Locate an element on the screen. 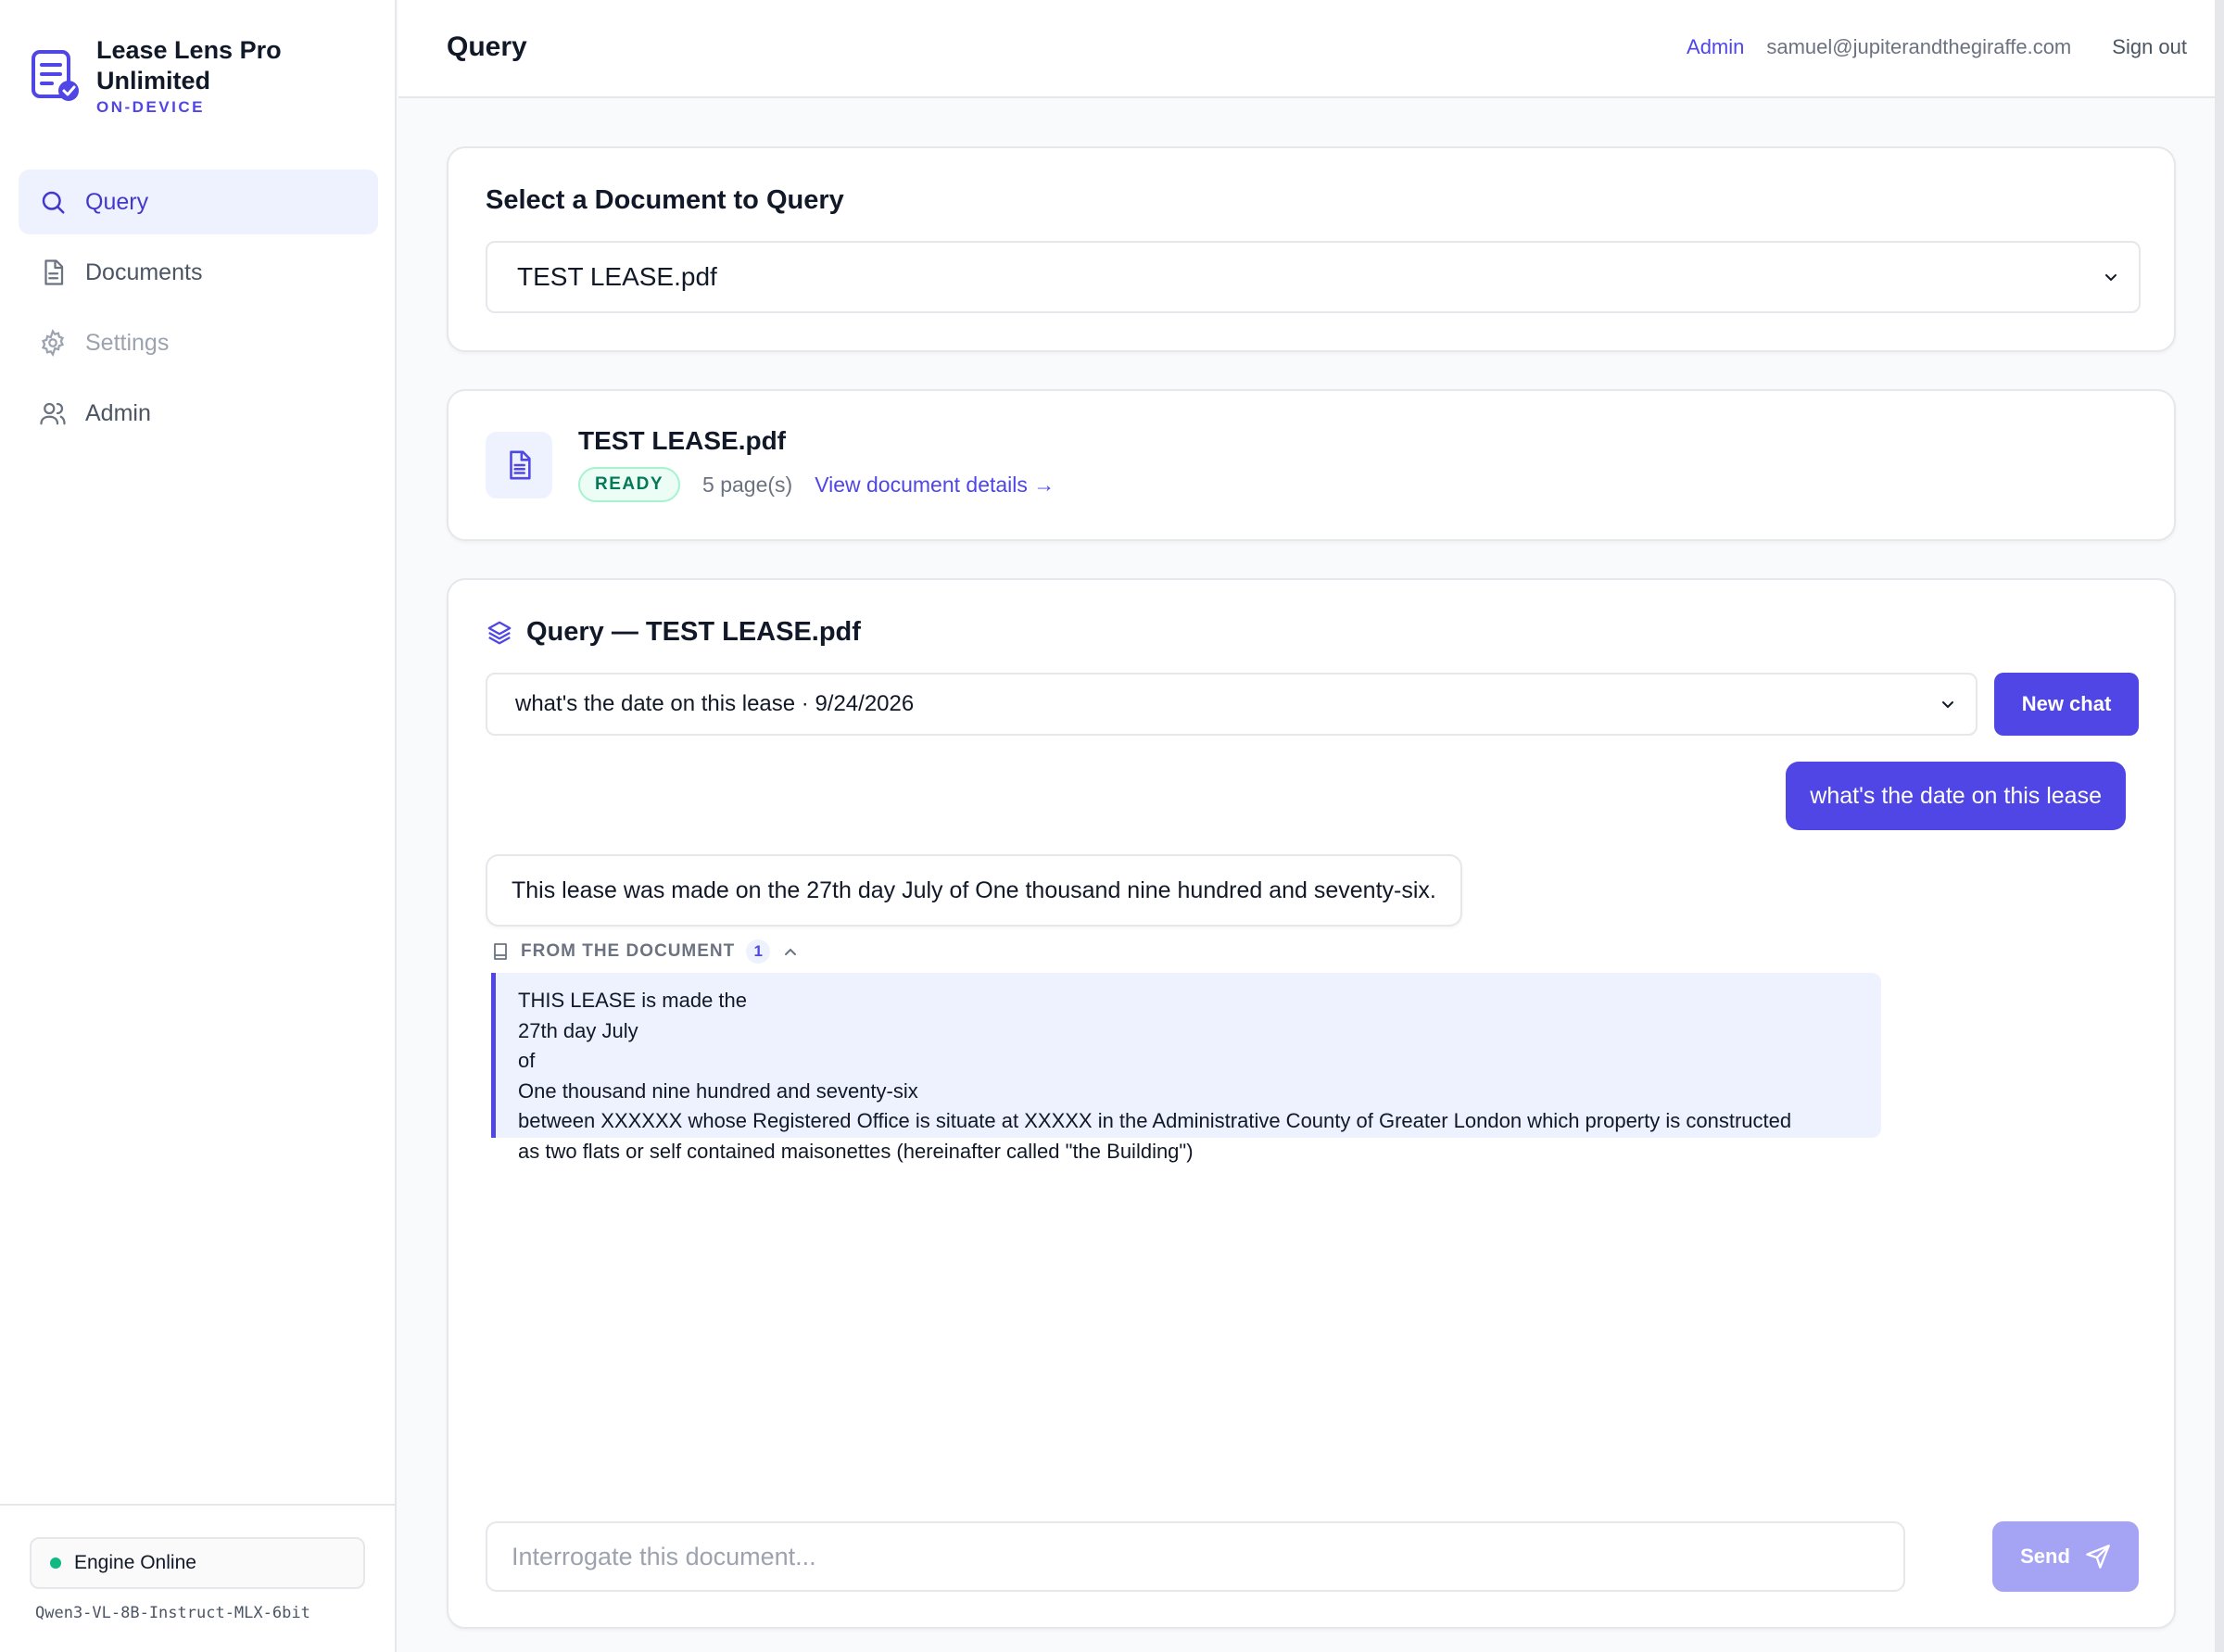  engine-status: Engine Online is located at coordinates (197, 1563).